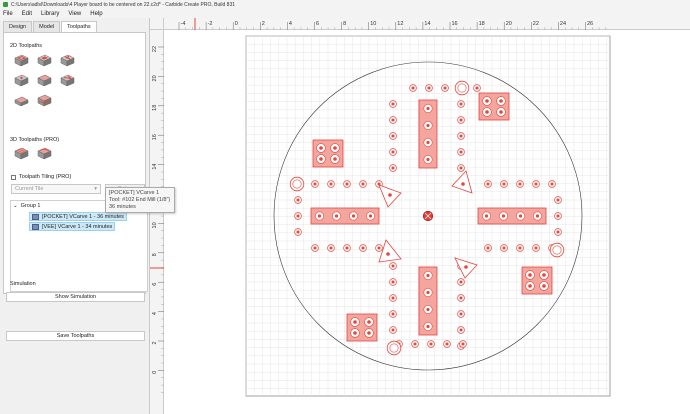  What do you see at coordinates (56, 189) in the screenshot?
I see `tile-select: Current Tile ▾` at bounding box center [56, 189].